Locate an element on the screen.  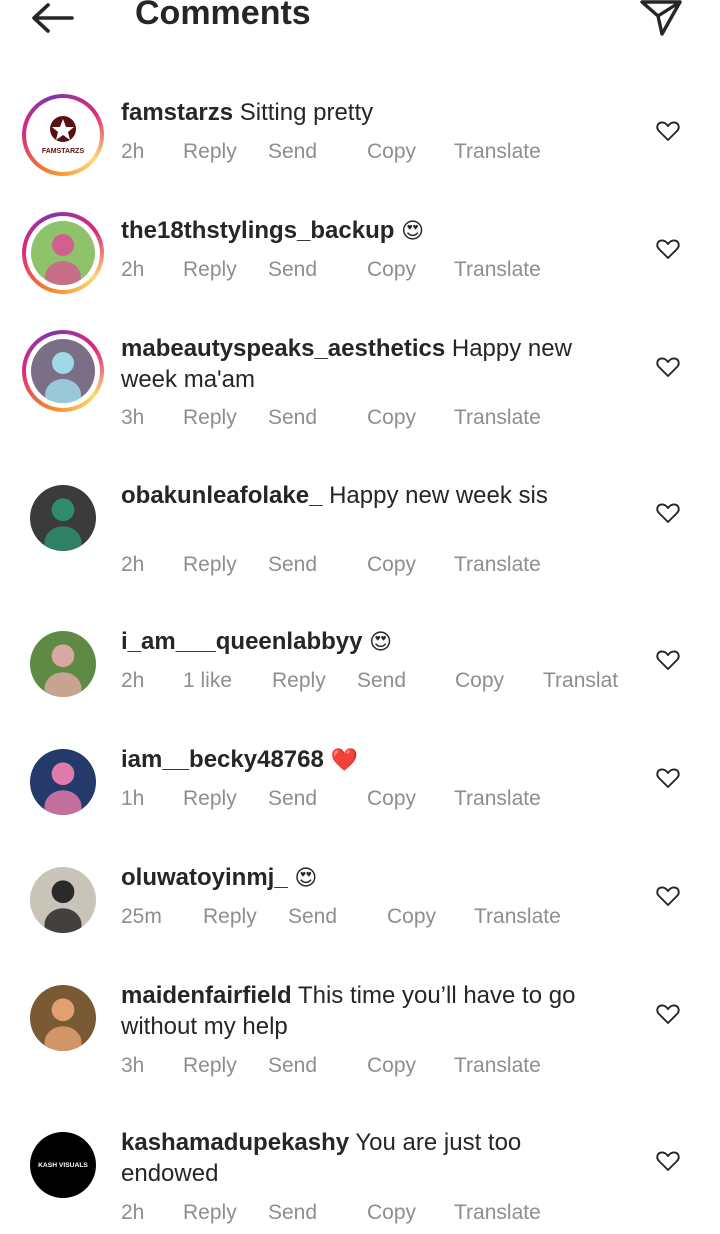
back-arrow-icon is located at coordinates (53, 18).